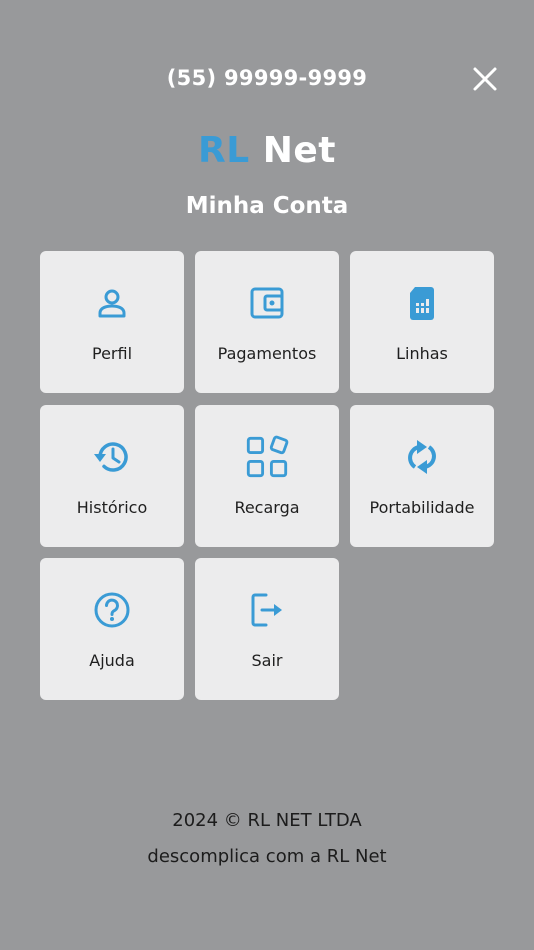  I want to click on sim-card-icon, so click(422, 303).